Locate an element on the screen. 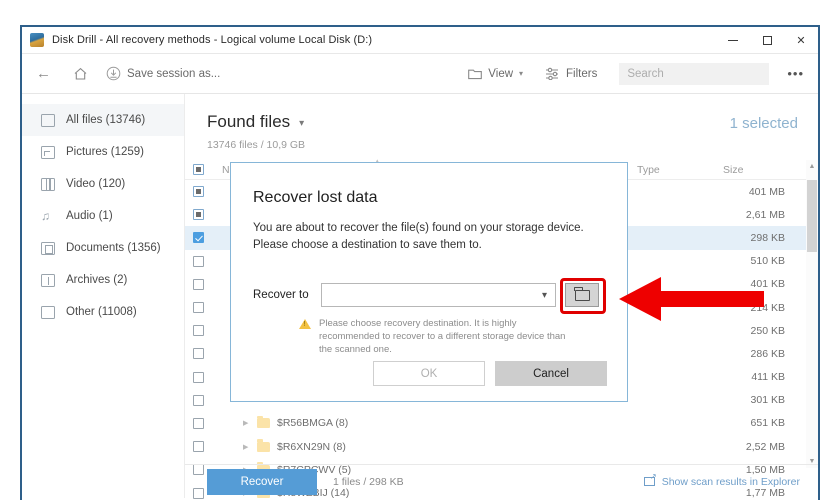  selected-count: 1 selected is located at coordinates (763, 123).